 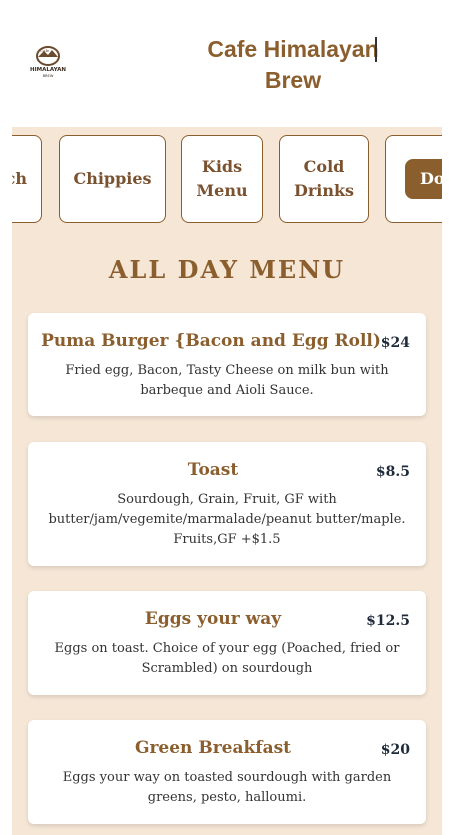 I want to click on item-name: Puma Burger {Bacon and Egg Roll), so click(x=211, y=341).